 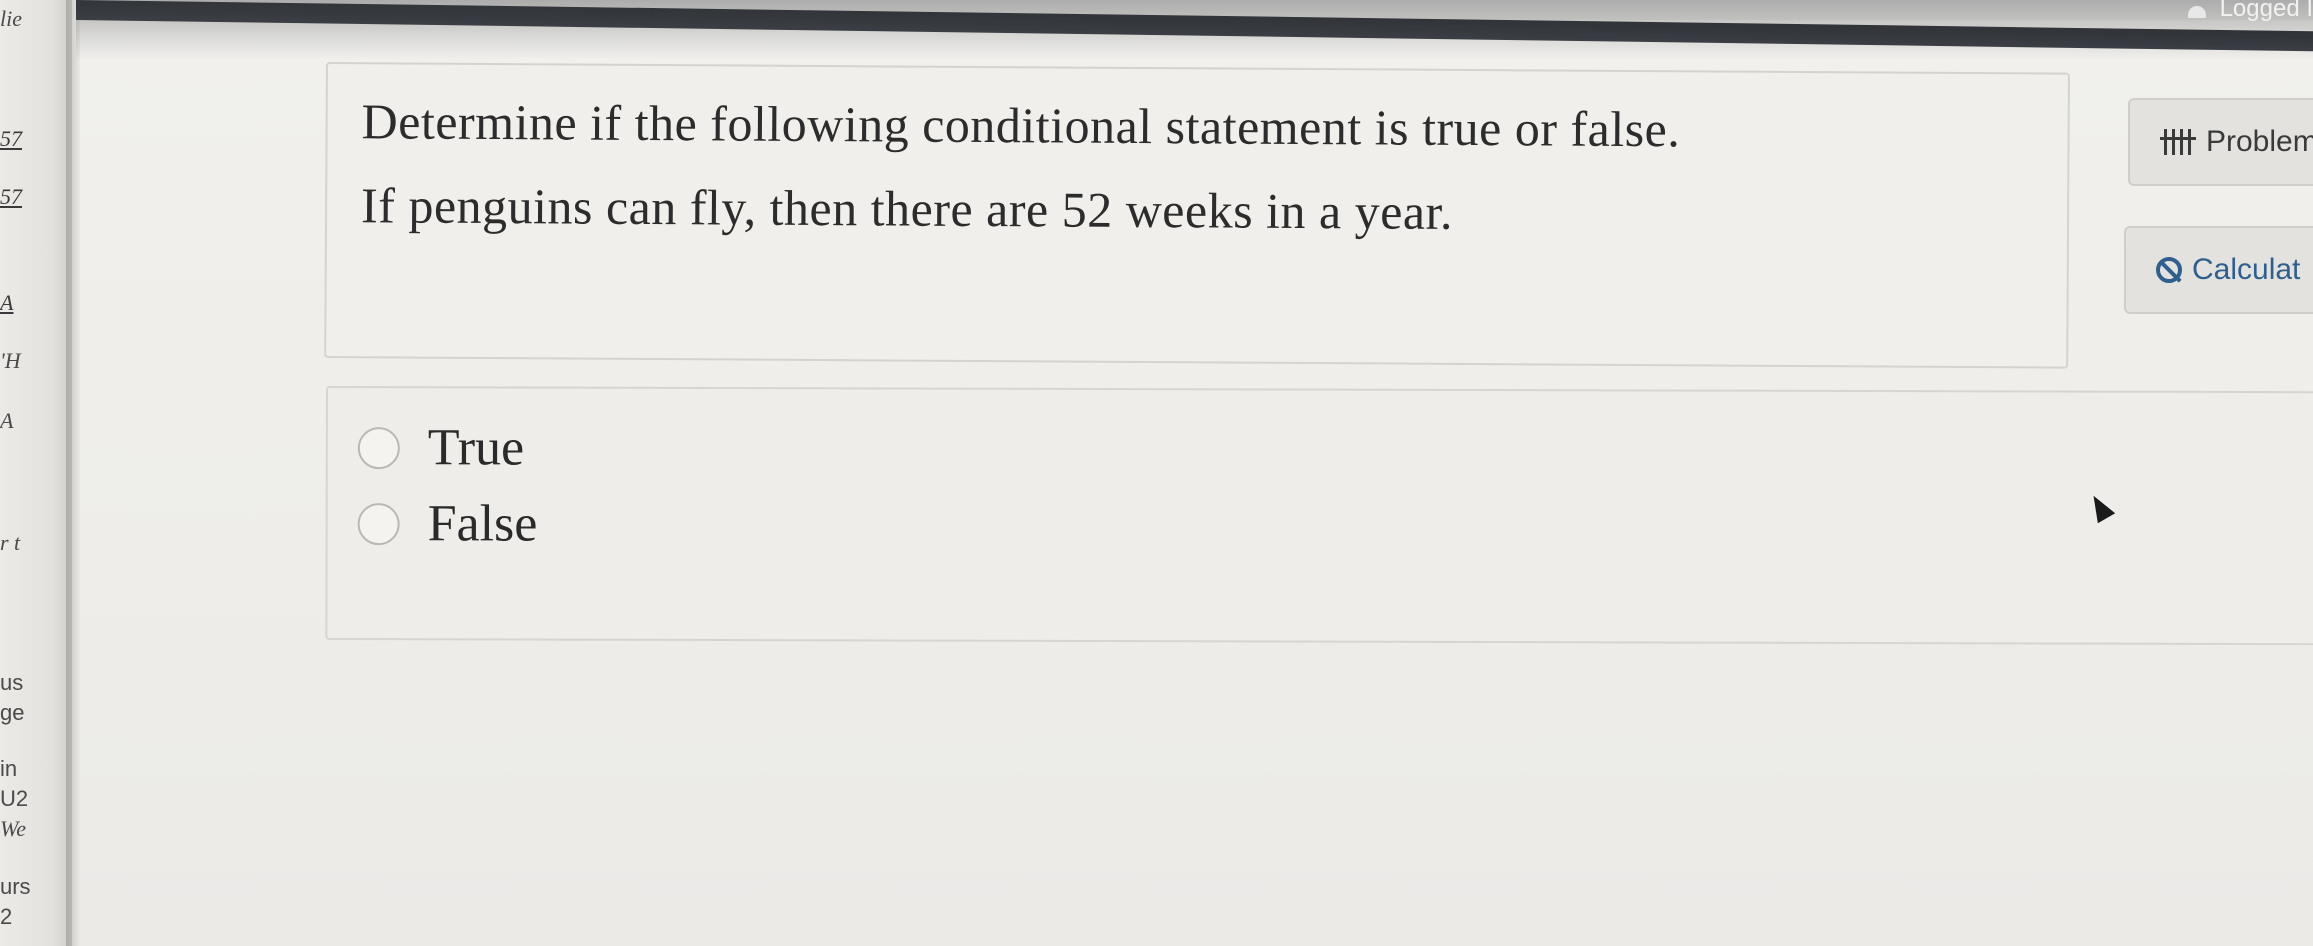 What do you see at coordinates (2246, 269) in the screenshot?
I see `calculator-button-label: Calculat` at bounding box center [2246, 269].